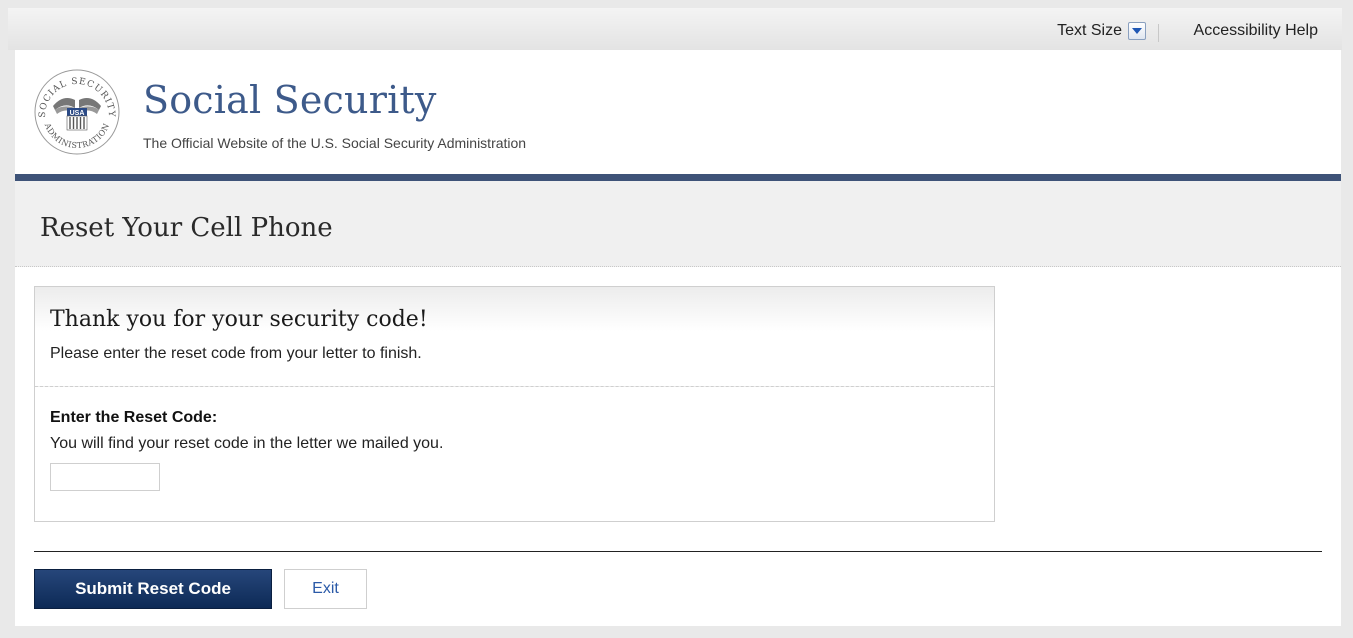 The height and width of the screenshot is (638, 1353). I want to click on panel-heading: Thank you for your security code!, so click(239, 319).